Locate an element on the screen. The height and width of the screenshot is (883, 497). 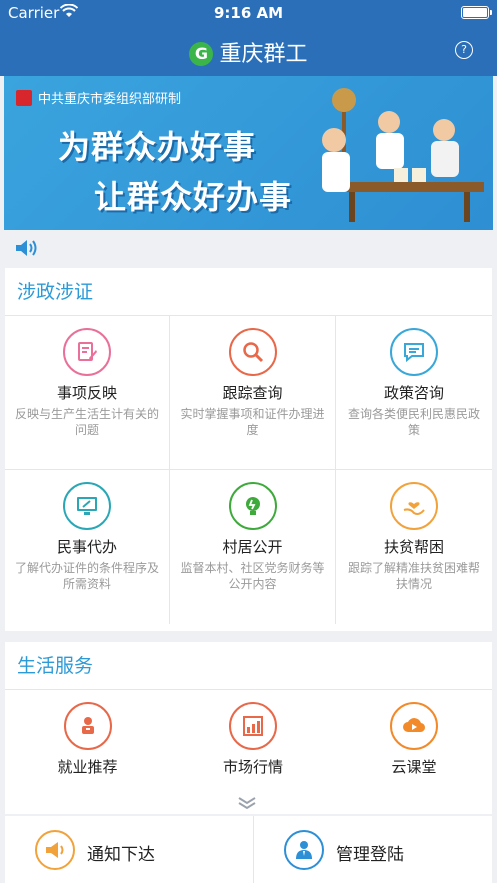
grid-item-policy: 政策咨询 查询各类便民利民惠民政策 is located at coordinates (414, 393).